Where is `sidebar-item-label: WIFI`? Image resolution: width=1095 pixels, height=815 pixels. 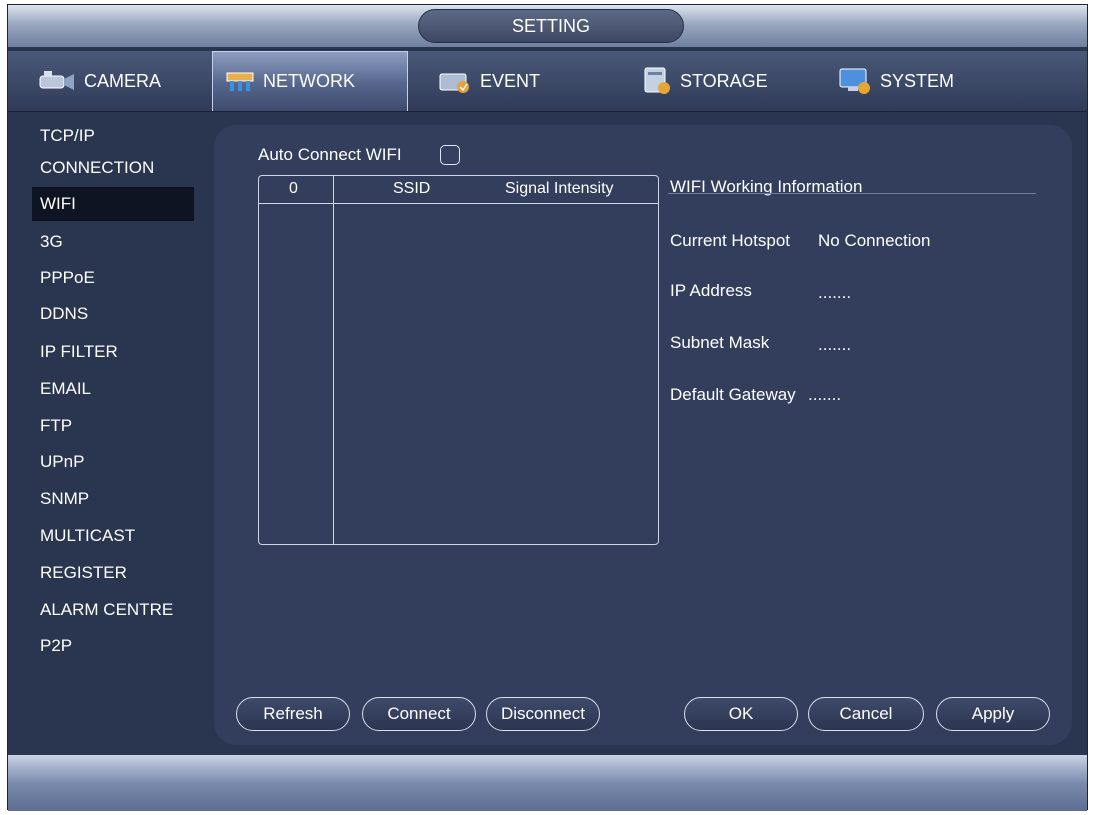 sidebar-item-label: WIFI is located at coordinates (58, 203).